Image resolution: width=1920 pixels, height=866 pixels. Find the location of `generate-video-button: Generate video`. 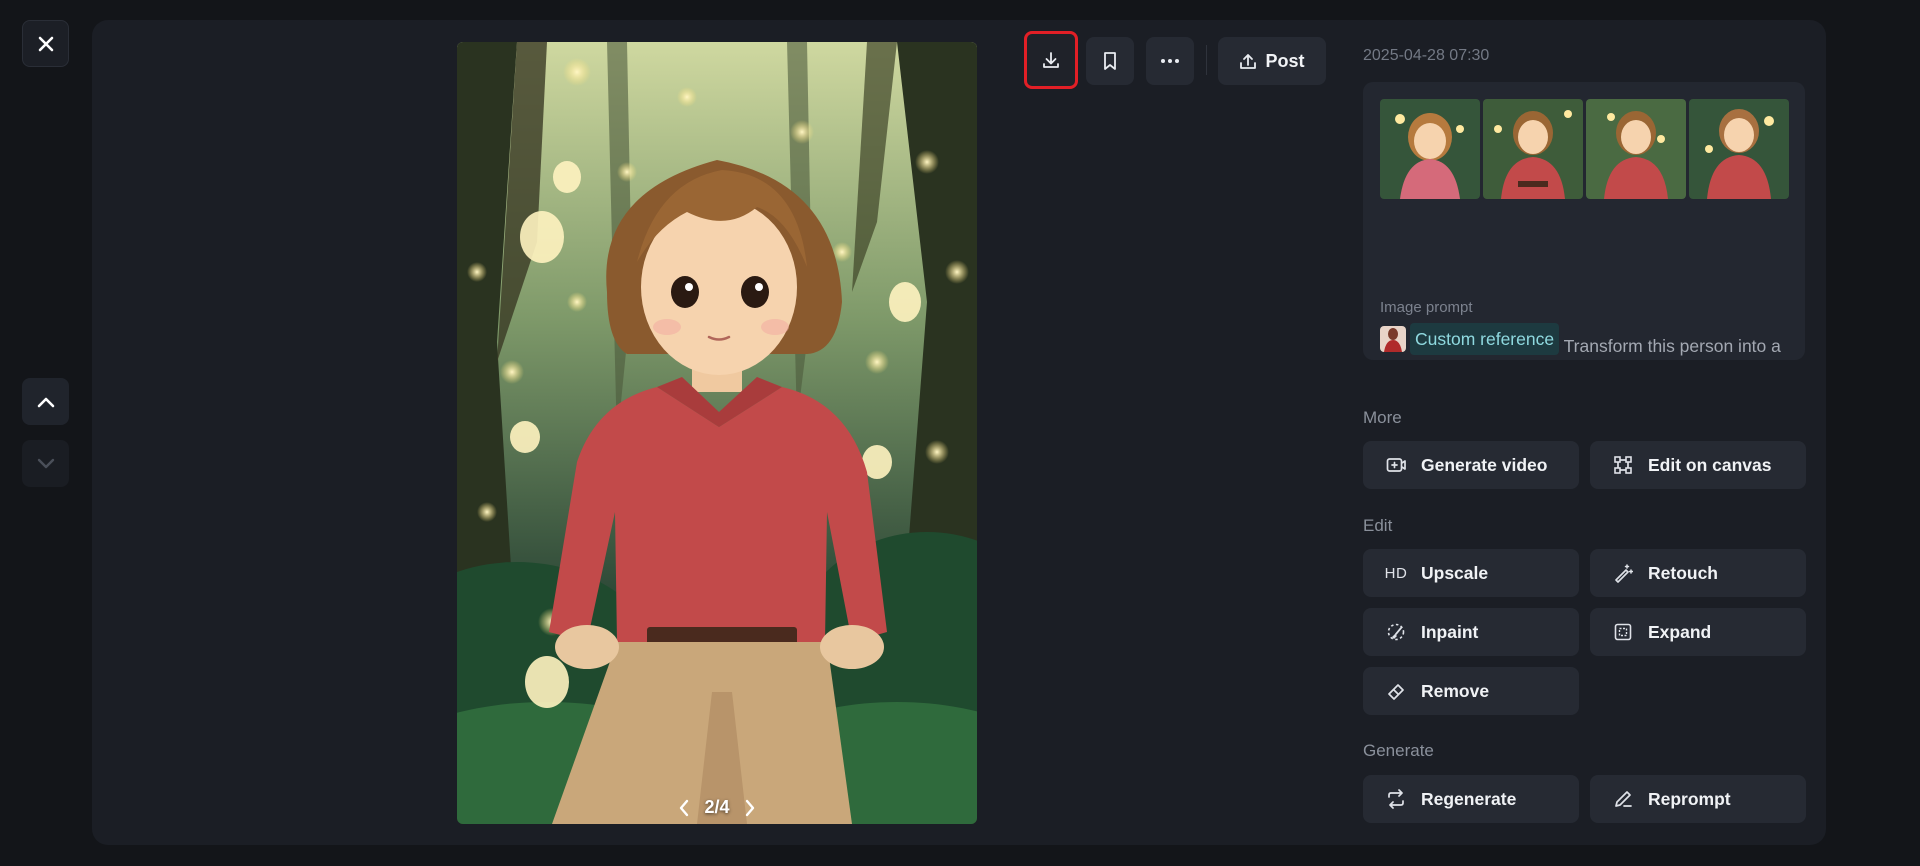

generate-video-button: Generate video is located at coordinates (1471, 465).